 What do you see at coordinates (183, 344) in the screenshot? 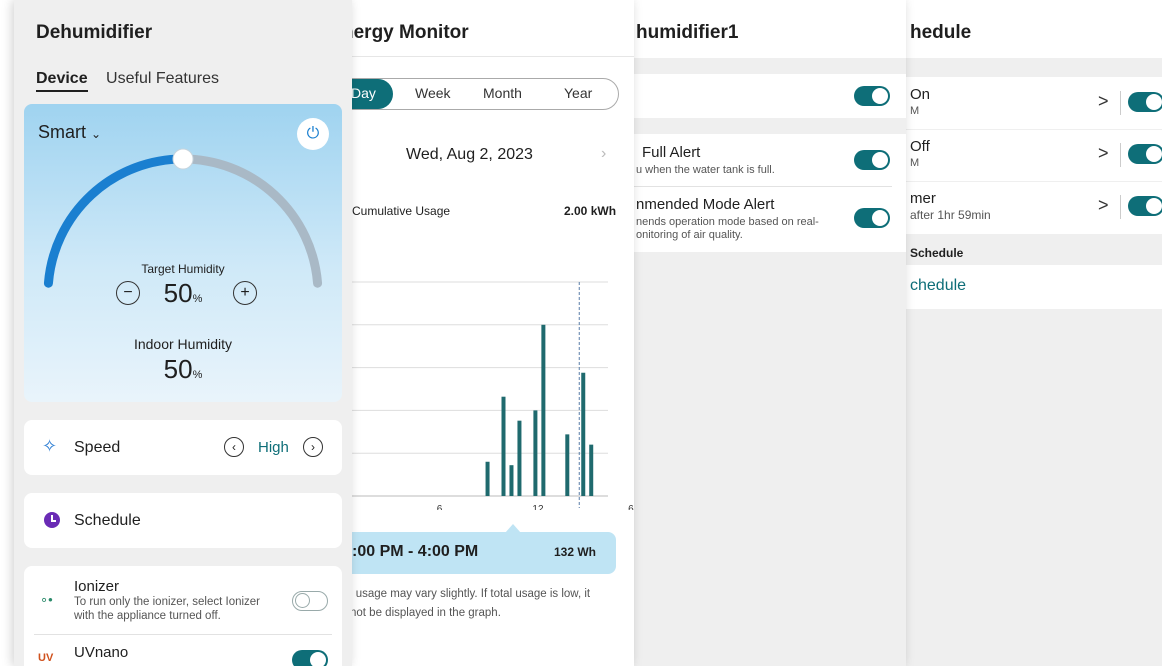
I see `indoor-humidity-label: Indoor Humidity` at bounding box center [183, 344].